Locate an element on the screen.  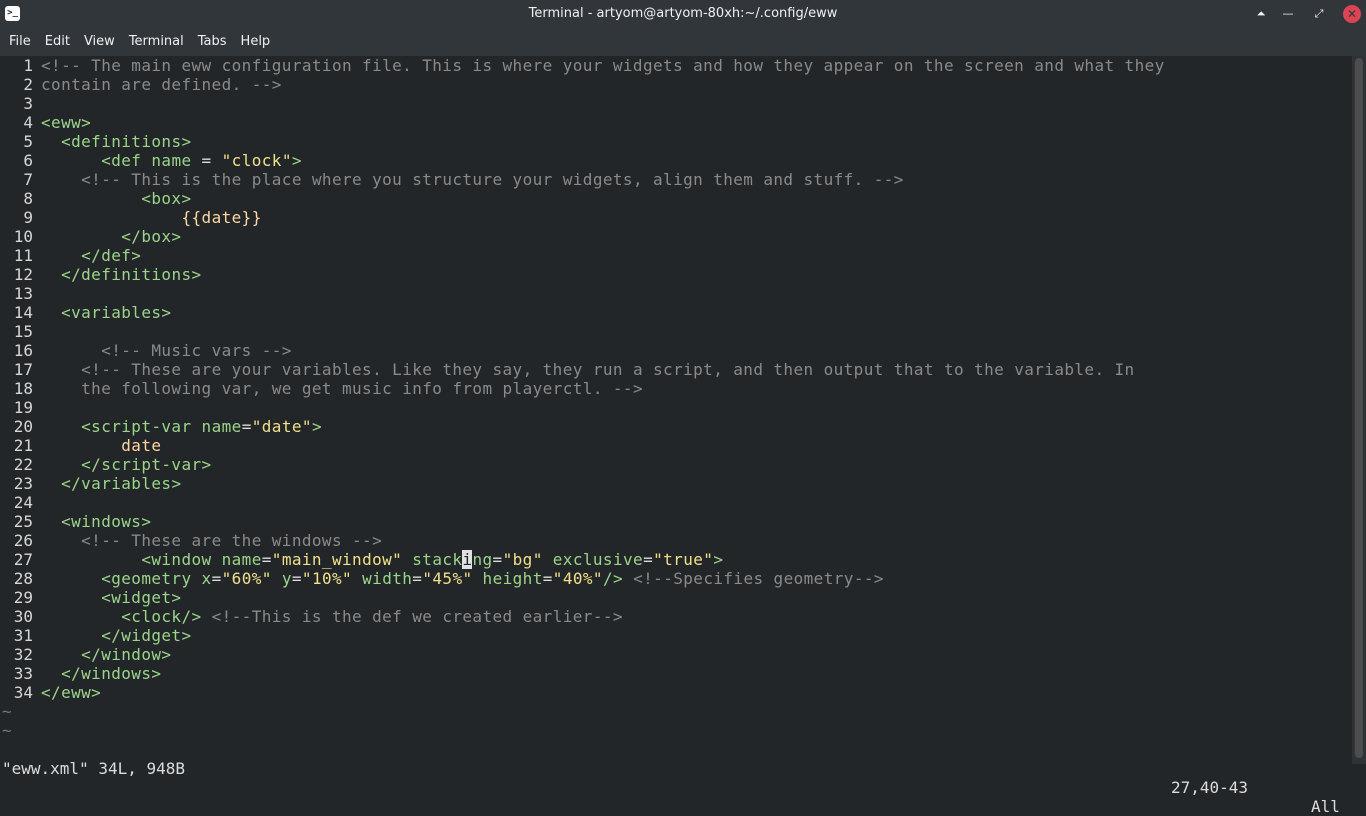
code-token: "true" is located at coordinates (683, 559).